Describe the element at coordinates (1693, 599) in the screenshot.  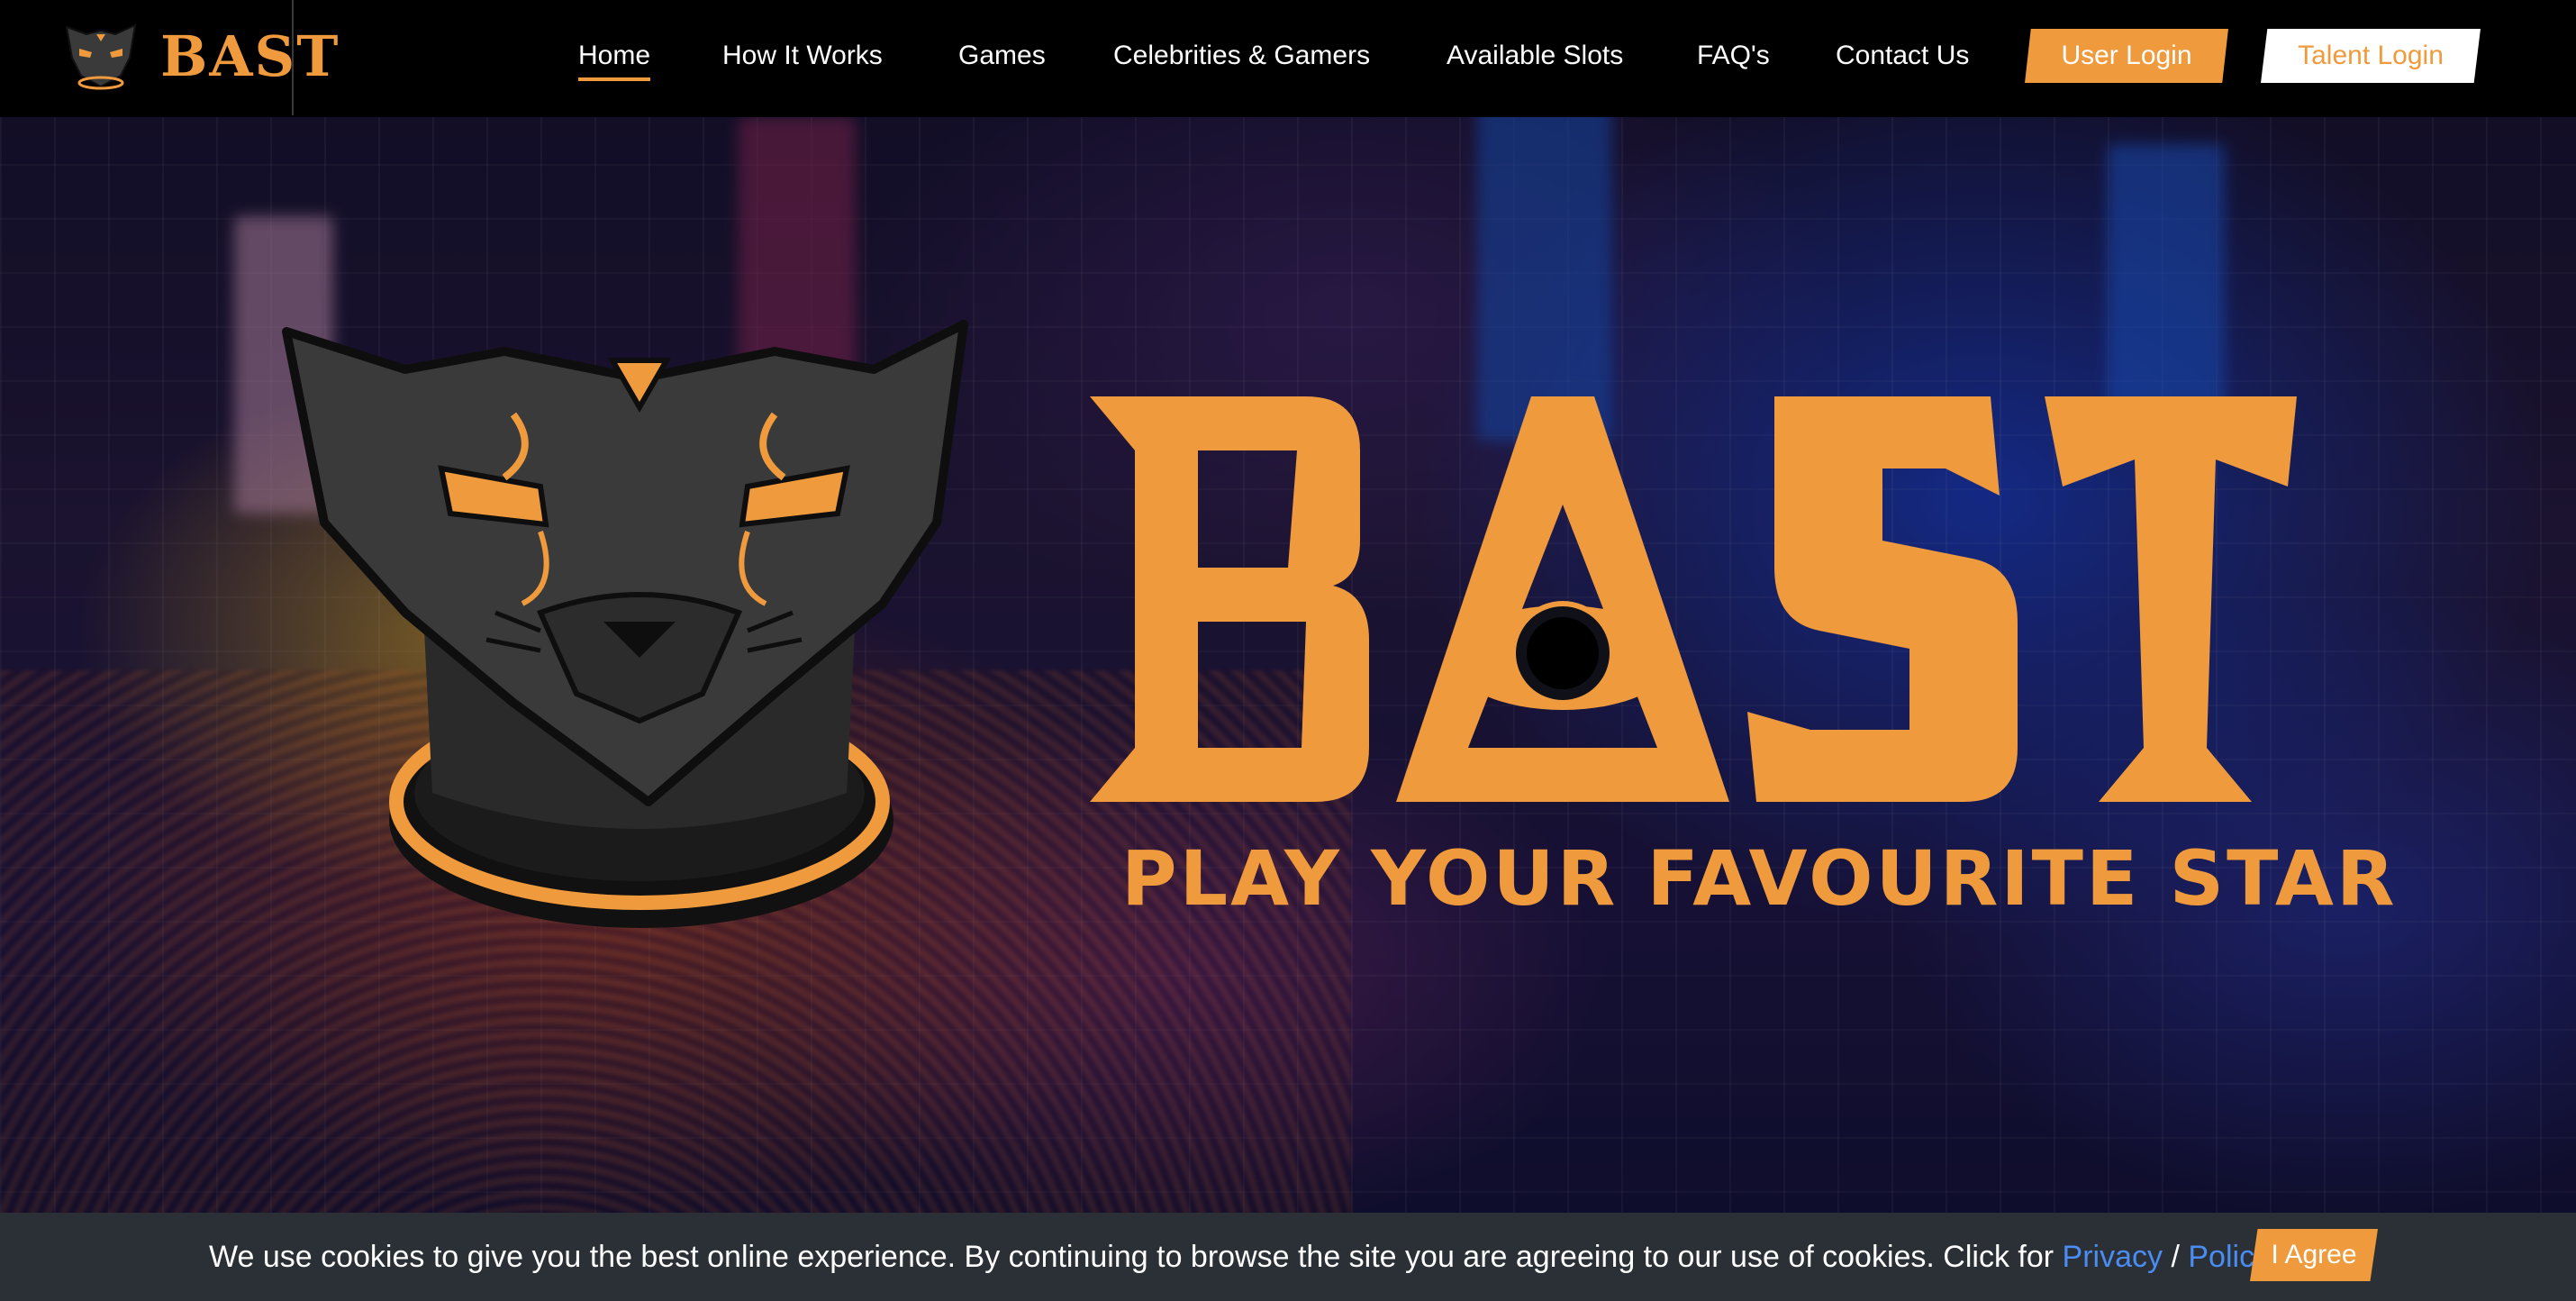
I see `bast-wordmark` at that location.